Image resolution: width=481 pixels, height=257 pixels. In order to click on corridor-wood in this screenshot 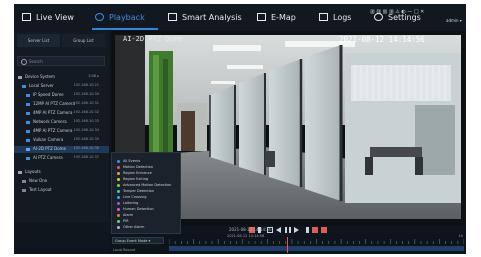, I will do `click(188, 131)`.